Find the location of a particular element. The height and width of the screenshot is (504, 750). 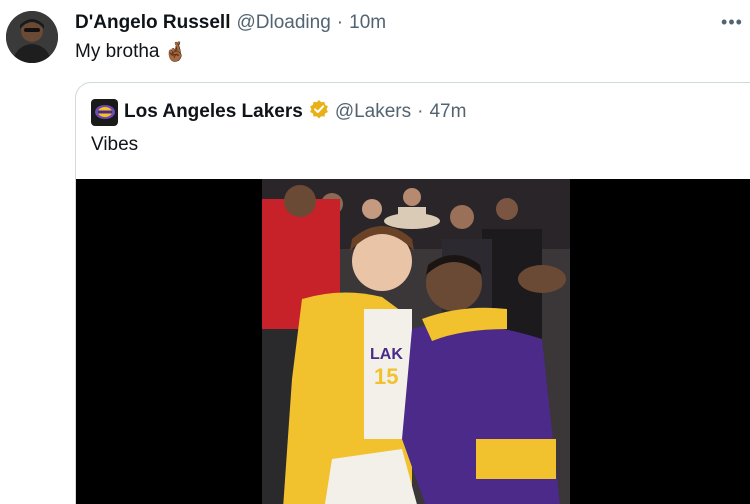

svg-text: 15 is located at coordinates (386, 376).